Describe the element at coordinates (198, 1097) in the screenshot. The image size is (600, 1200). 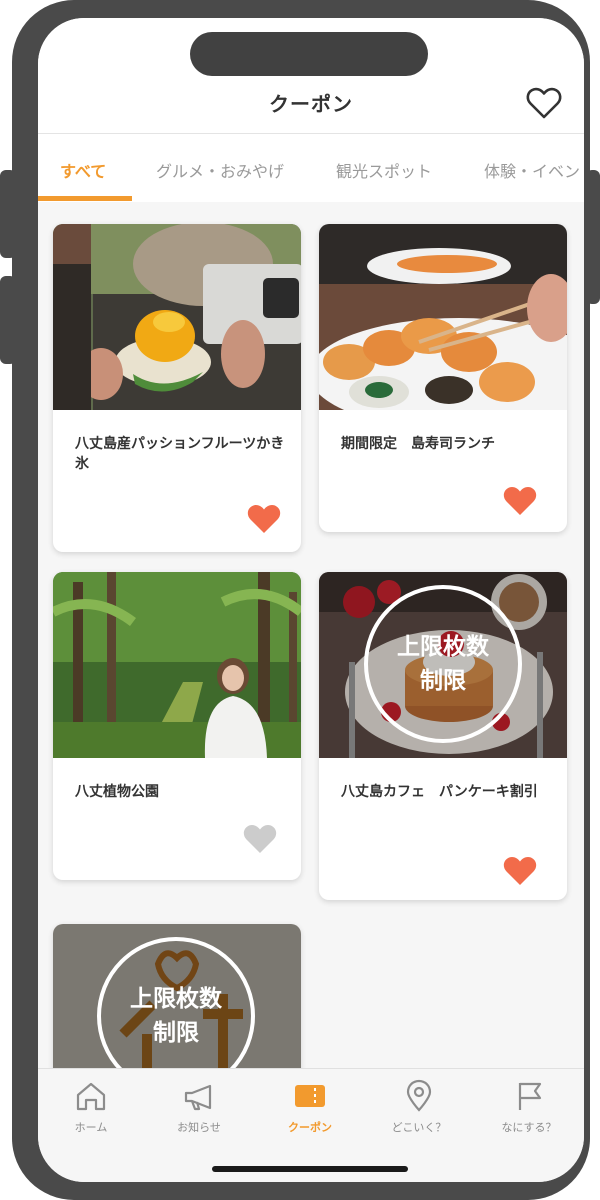
I see `megaphone-icon` at that location.